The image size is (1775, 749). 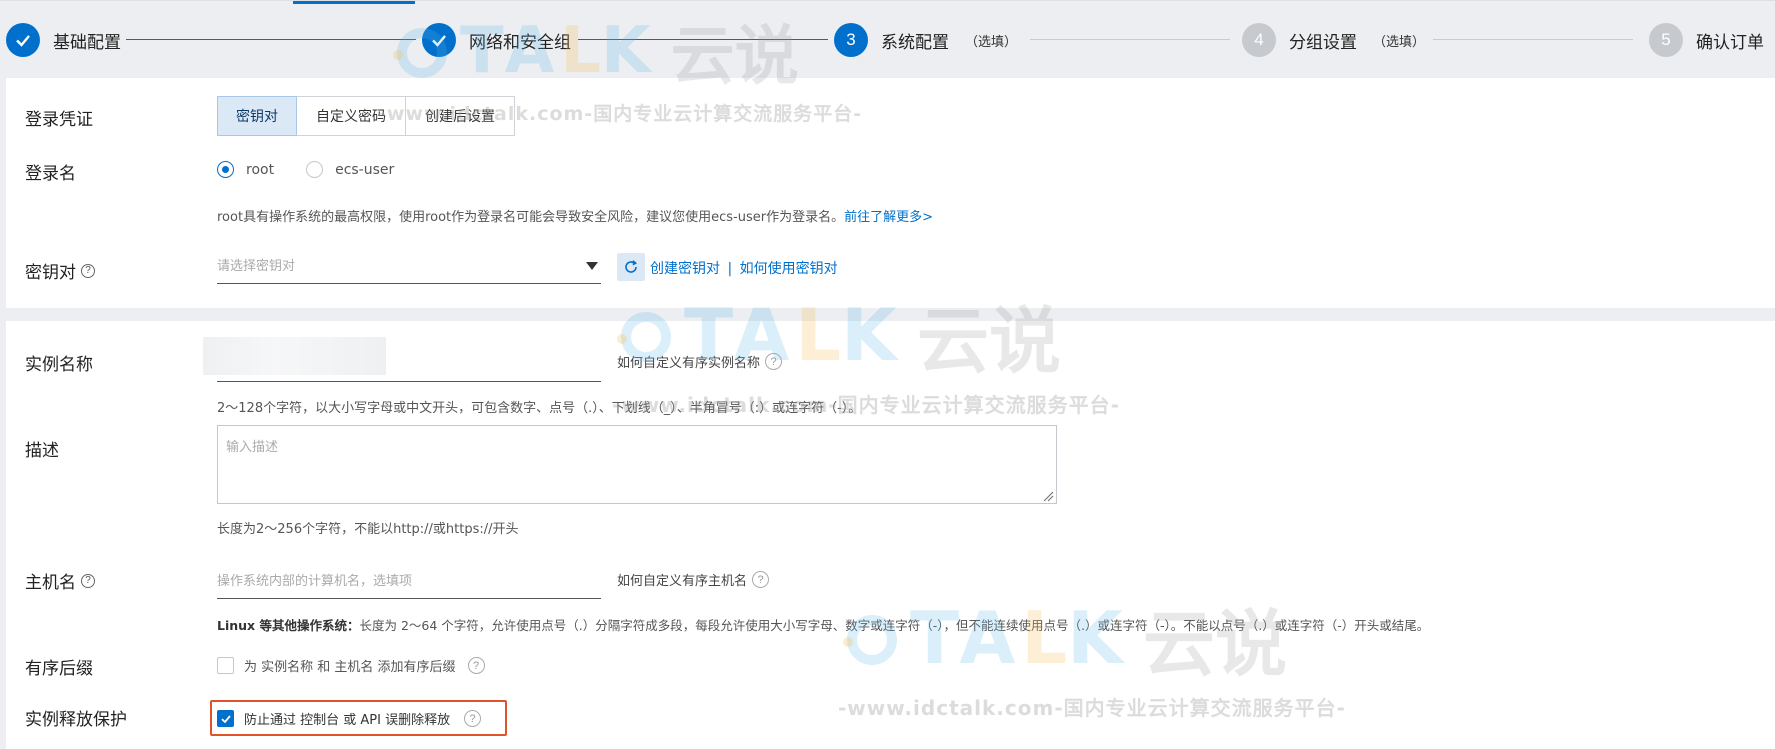 What do you see at coordinates (409, 581) in the screenshot?
I see `hostname-input` at bounding box center [409, 581].